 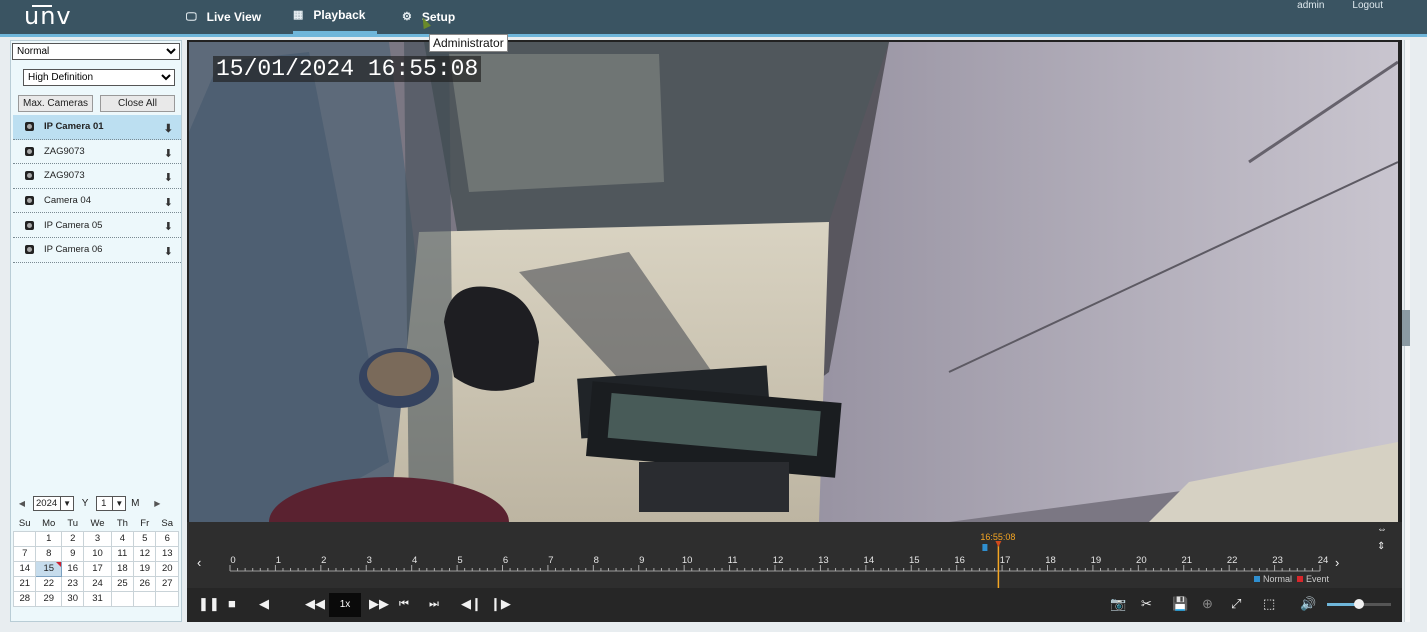 I want to click on calendar-day: 4, so click(x=122, y=538).